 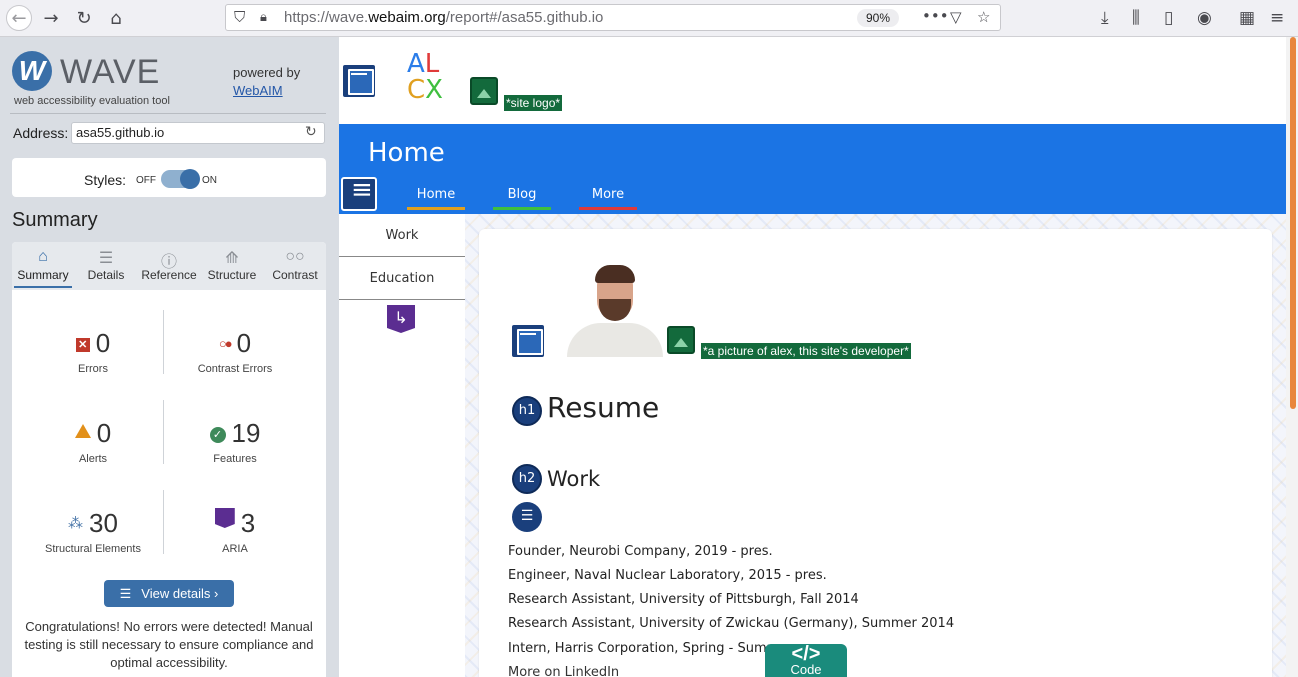 What do you see at coordinates (983, 17) in the screenshot?
I see `bookmark-star-icon: ☆` at bounding box center [983, 17].